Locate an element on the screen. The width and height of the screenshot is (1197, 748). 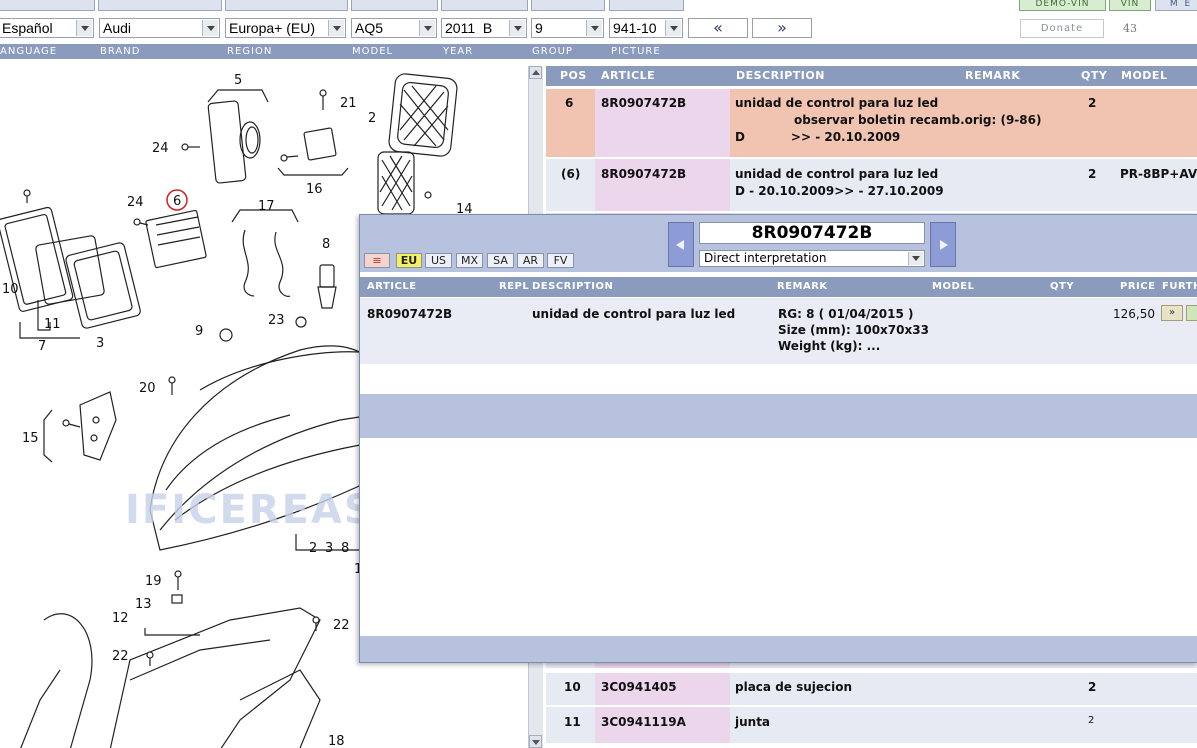
callout-22-left: 22 is located at coordinates (120, 656).